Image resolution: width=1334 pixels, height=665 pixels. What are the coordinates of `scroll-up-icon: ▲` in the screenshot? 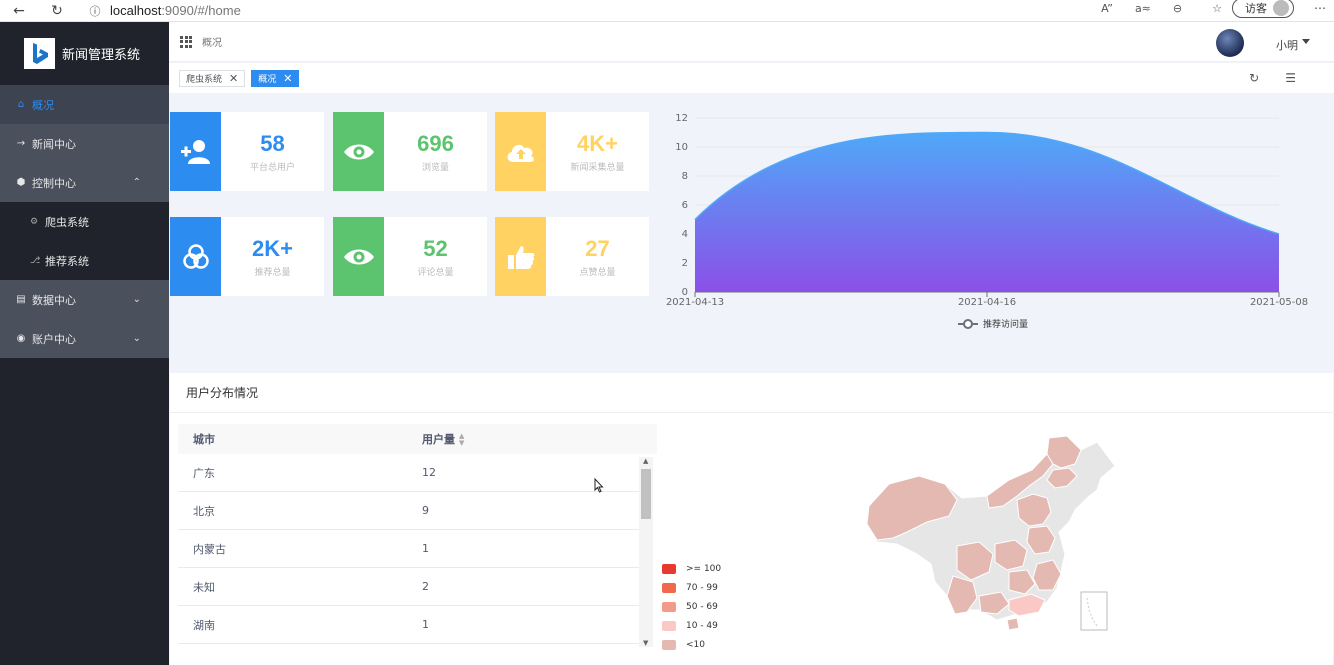 It's located at (645, 461).